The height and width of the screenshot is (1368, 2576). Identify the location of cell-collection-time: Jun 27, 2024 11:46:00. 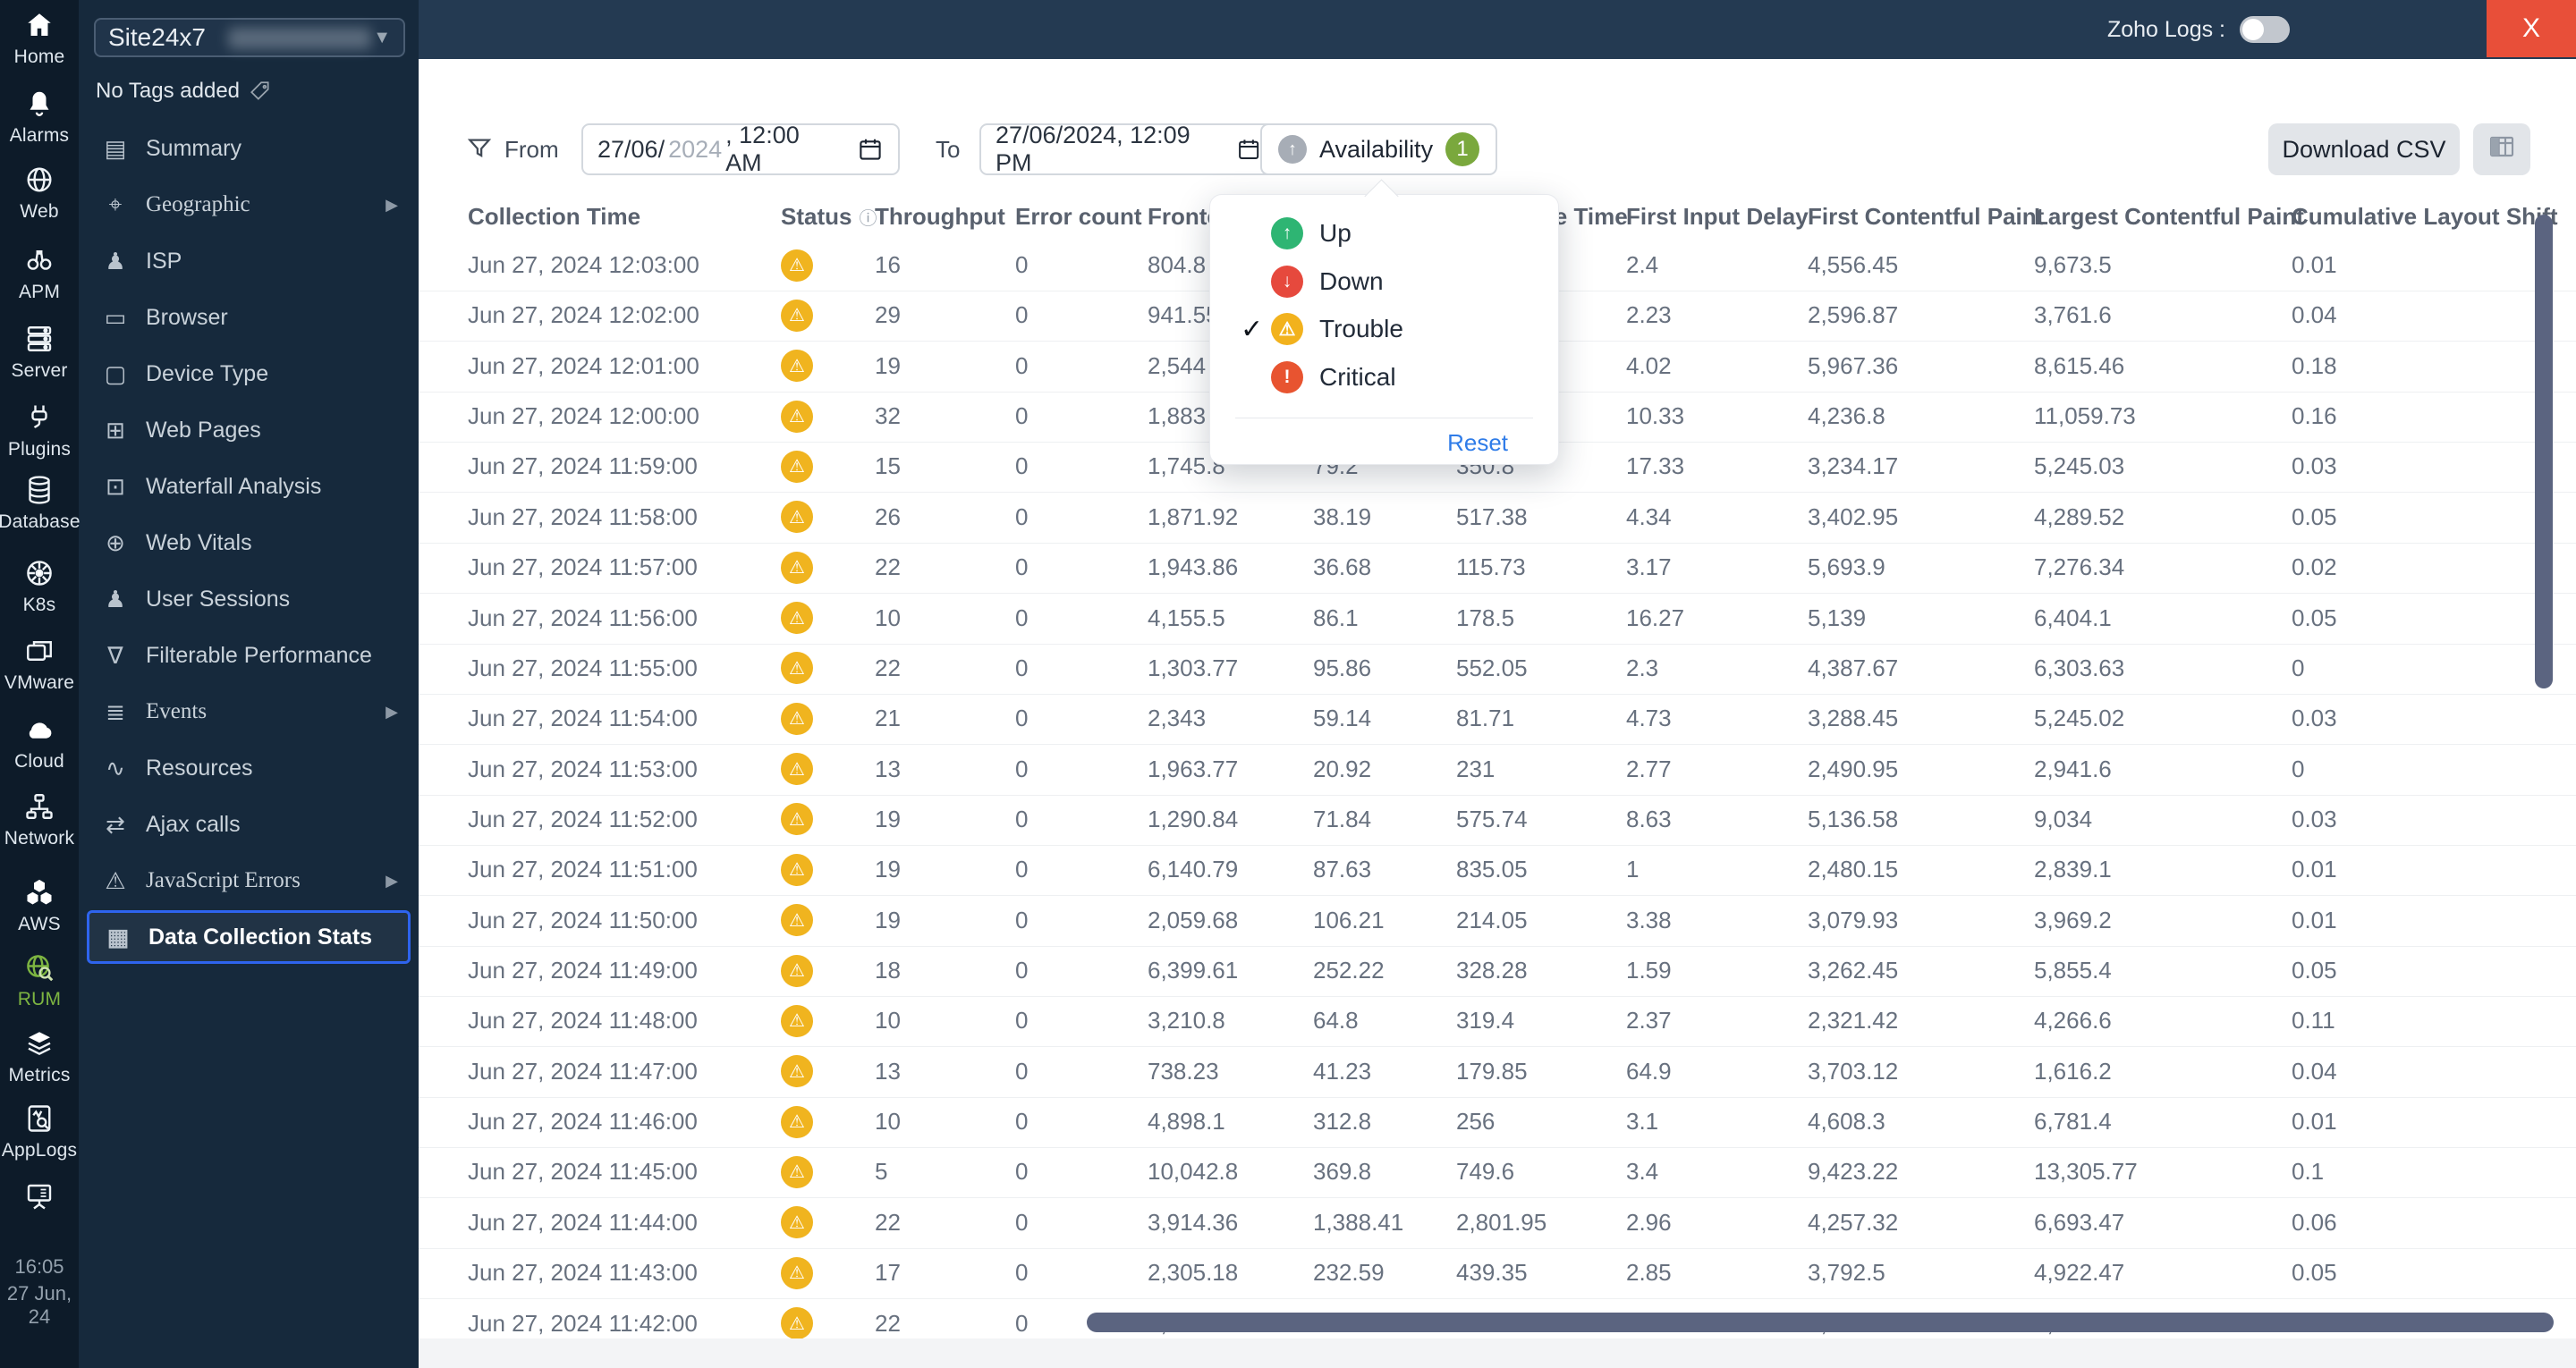
(583, 1122).